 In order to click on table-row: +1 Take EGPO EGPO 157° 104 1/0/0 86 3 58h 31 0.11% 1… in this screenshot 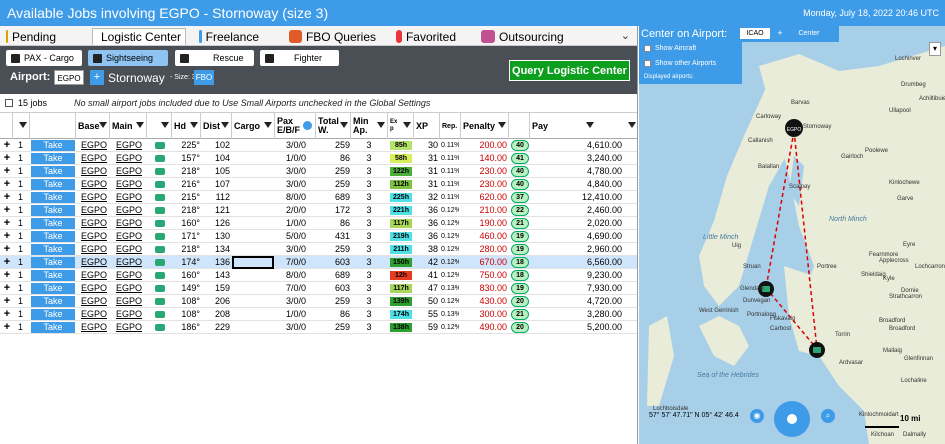, I will do `click(319, 158)`.